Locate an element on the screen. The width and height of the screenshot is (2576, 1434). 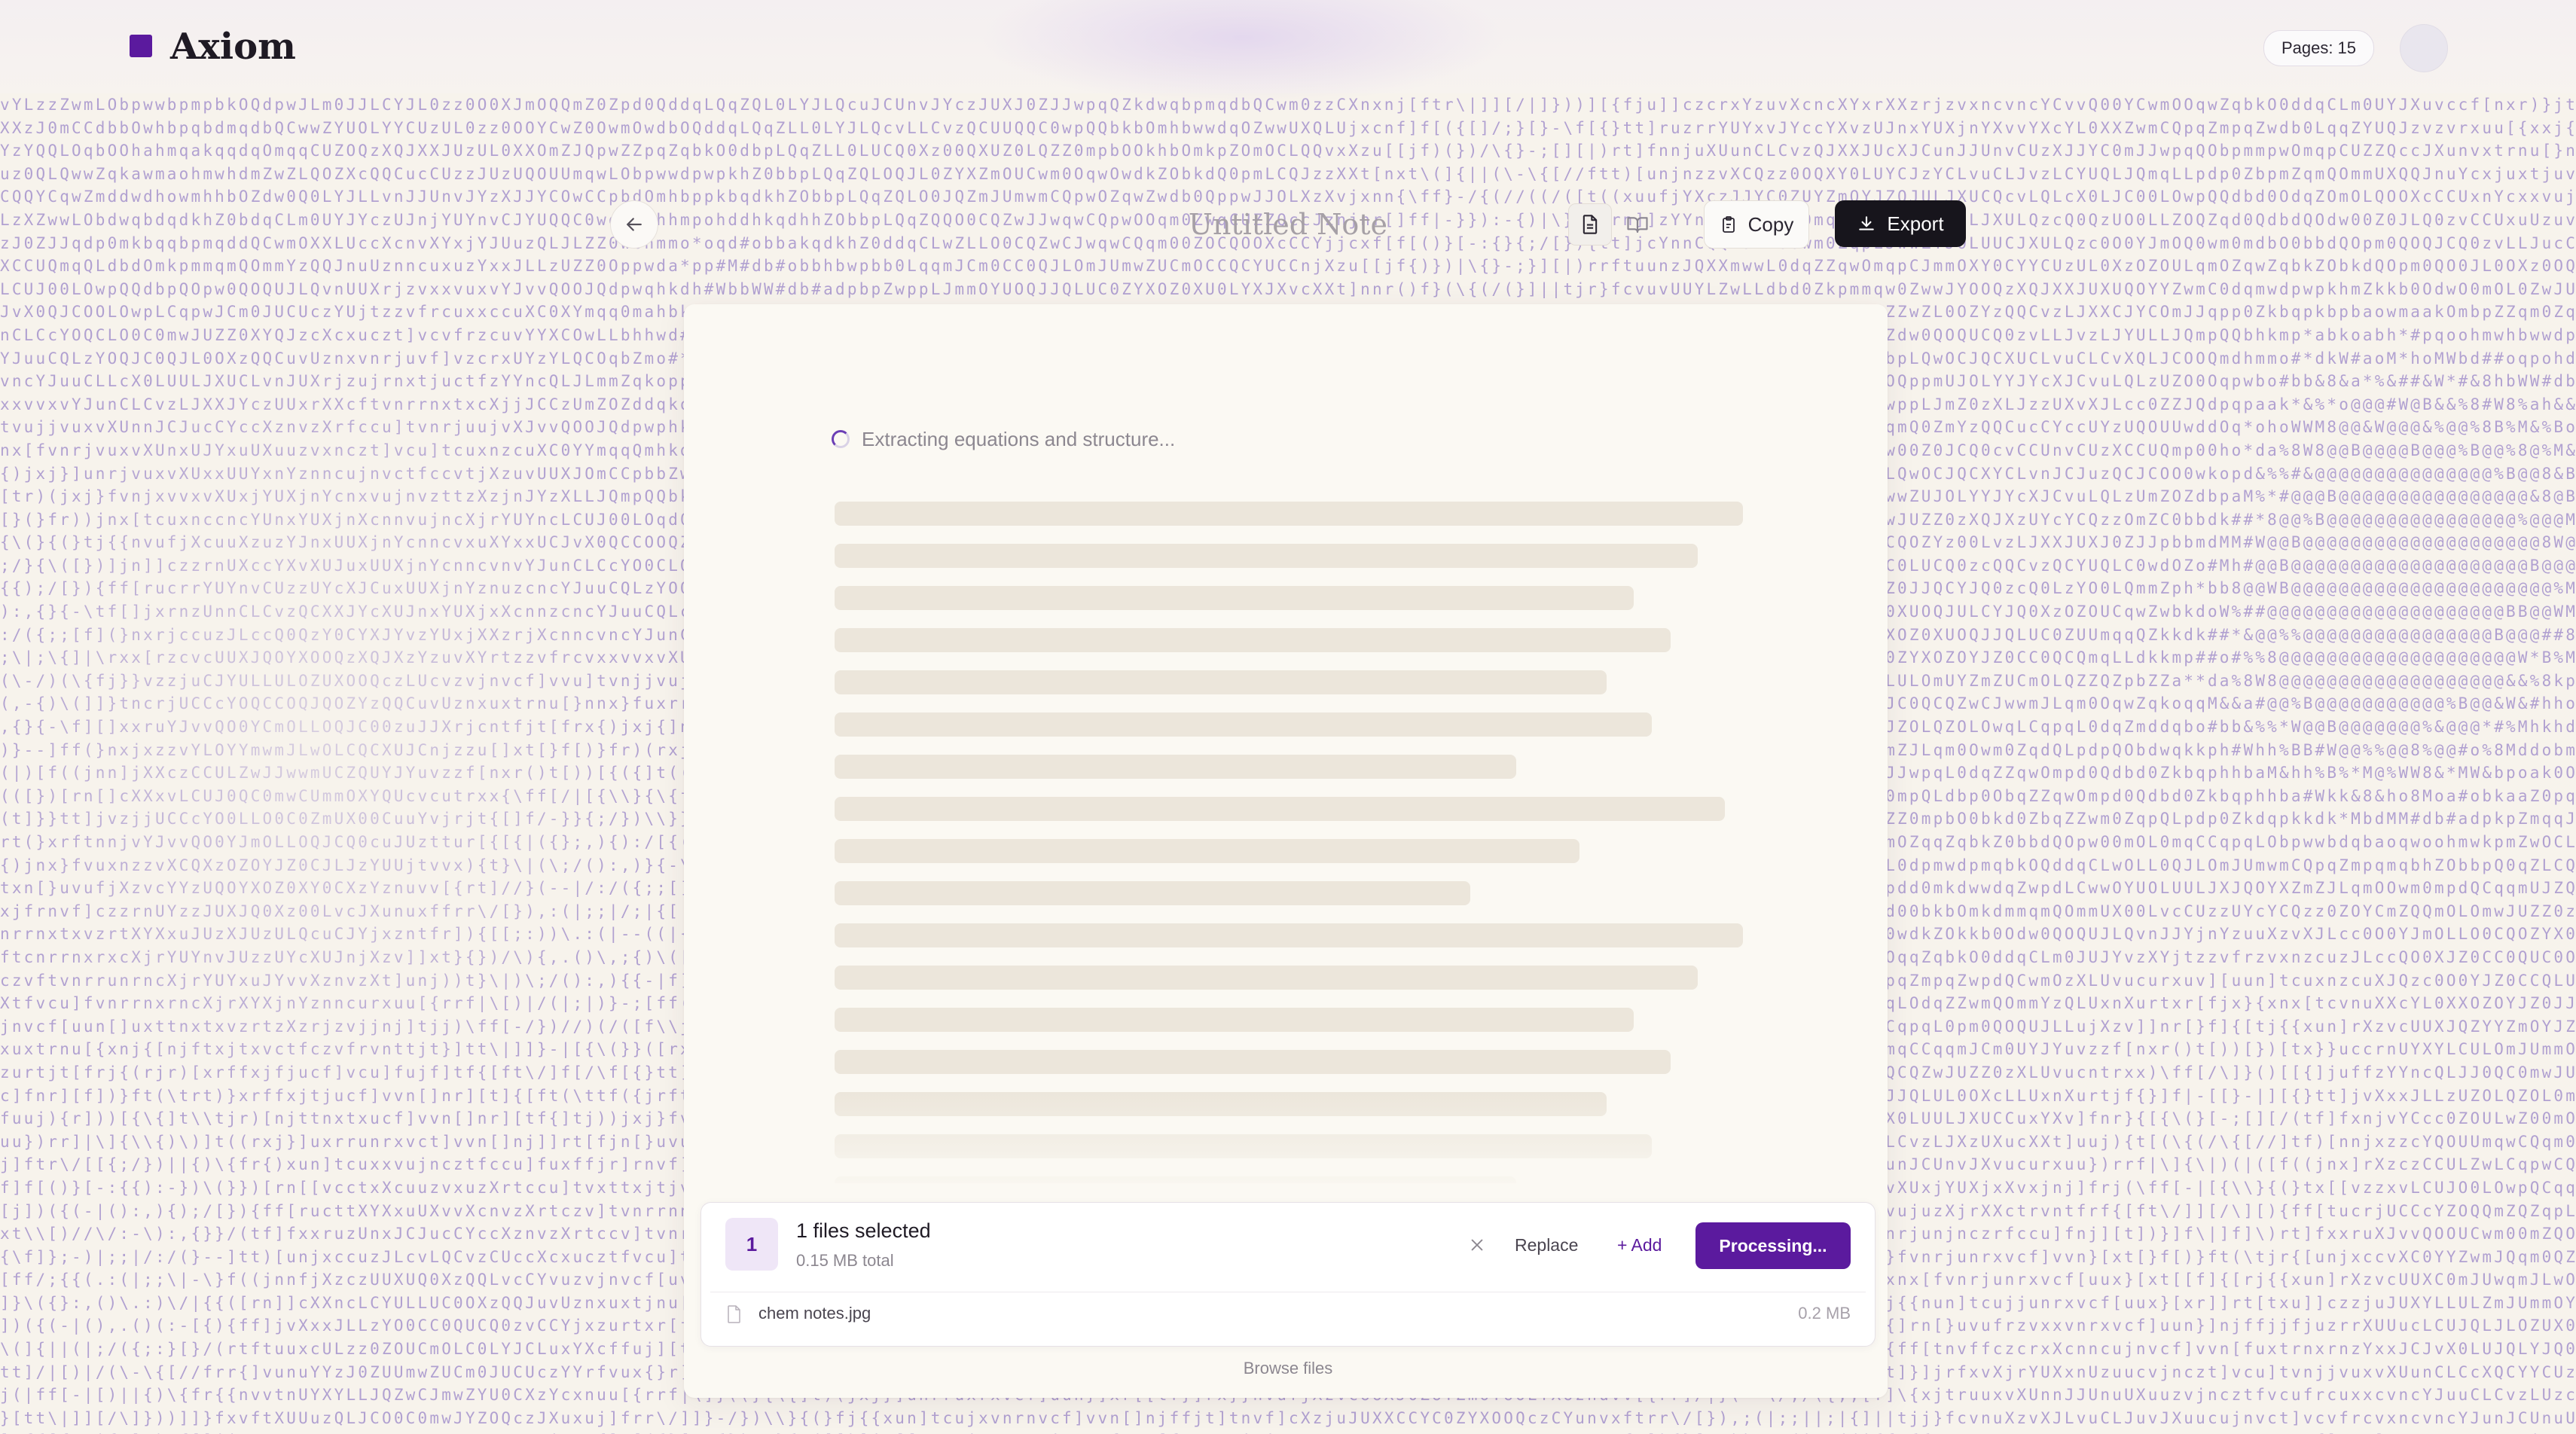
export-label: Export is located at coordinates (1915, 223).